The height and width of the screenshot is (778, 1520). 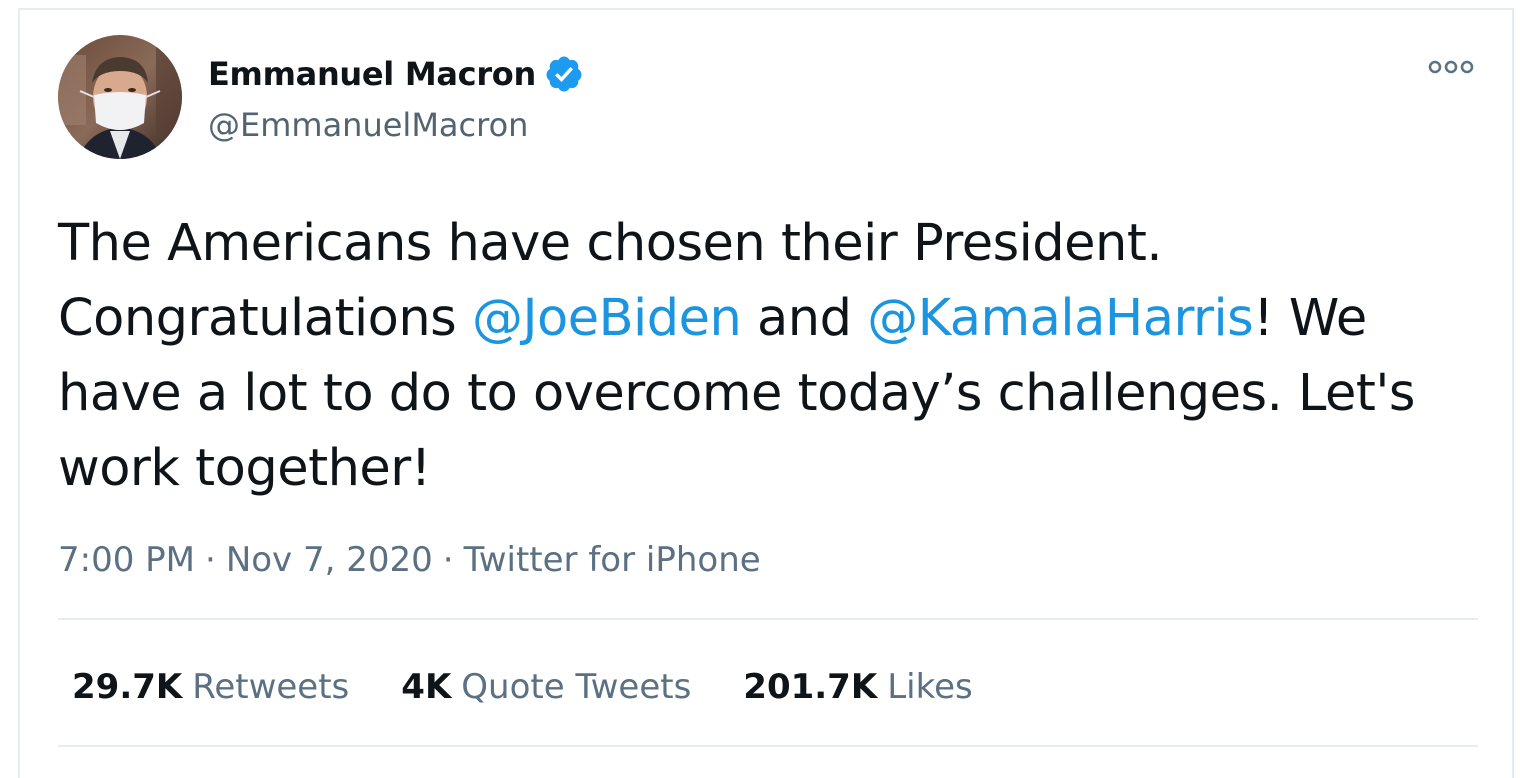 I want to click on tweet-text-segment: Congratulations, so click(x=265, y=318).